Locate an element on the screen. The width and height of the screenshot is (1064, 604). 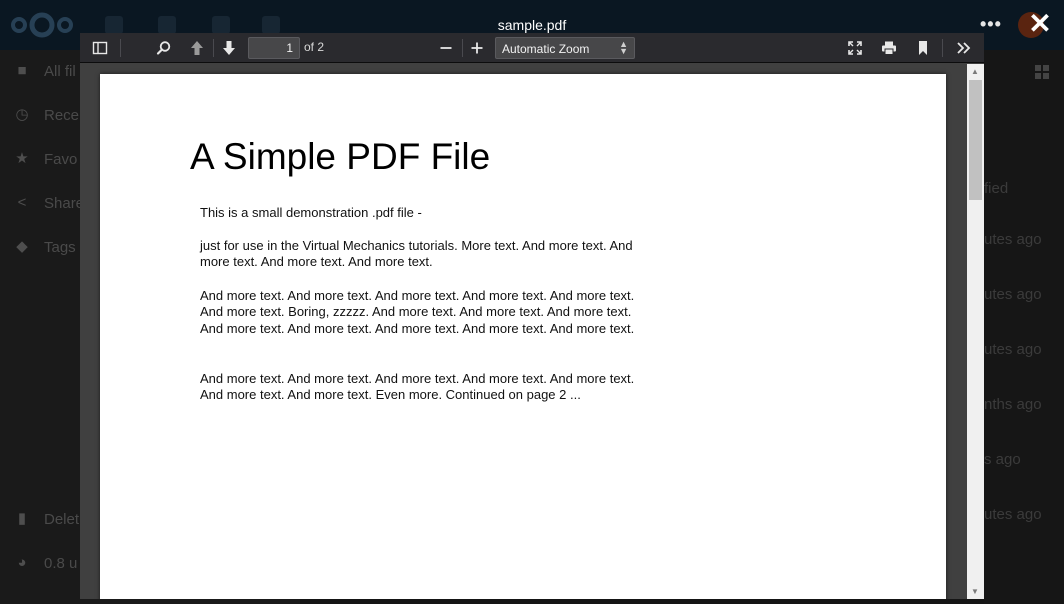
sidebar-item-favorites: ★ Favo is located at coordinates (40, 160).